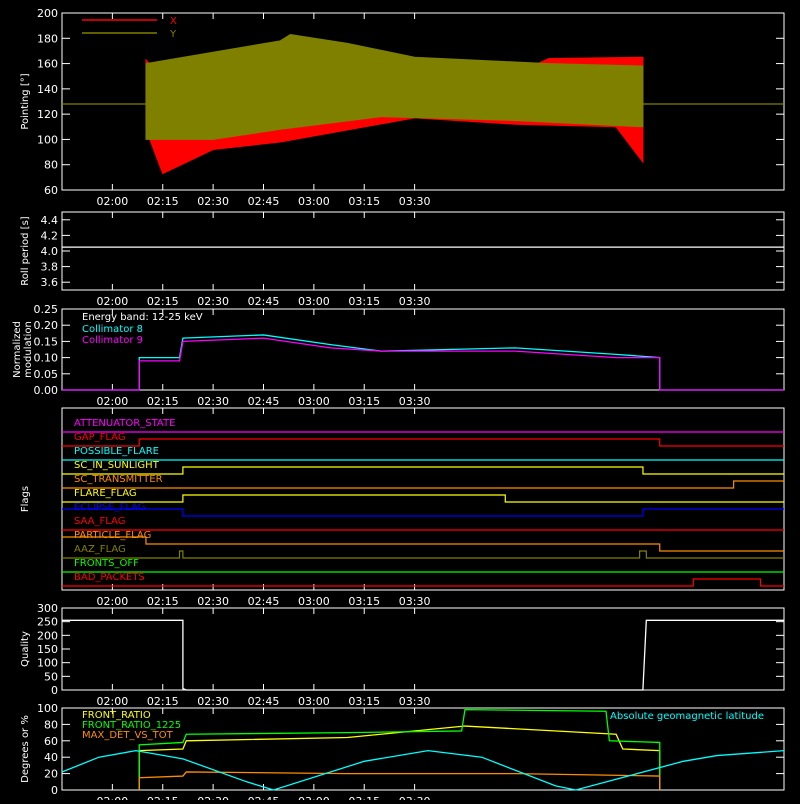 The image size is (800, 804). What do you see at coordinates (314, 401) in the screenshot?
I see `xtick-label-2-4: 03:00` at bounding box center [314, 401].